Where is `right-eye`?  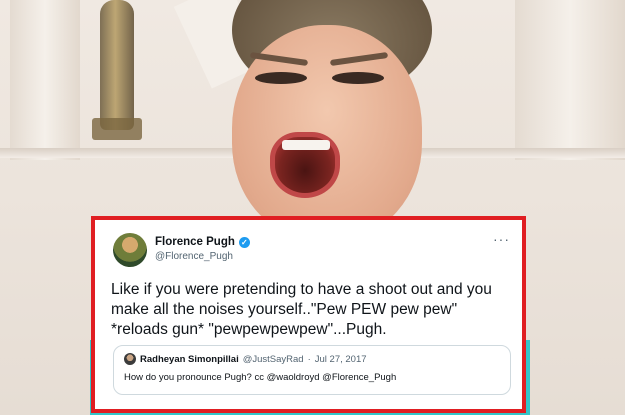 right-eye is located at coordinates (358, 78).